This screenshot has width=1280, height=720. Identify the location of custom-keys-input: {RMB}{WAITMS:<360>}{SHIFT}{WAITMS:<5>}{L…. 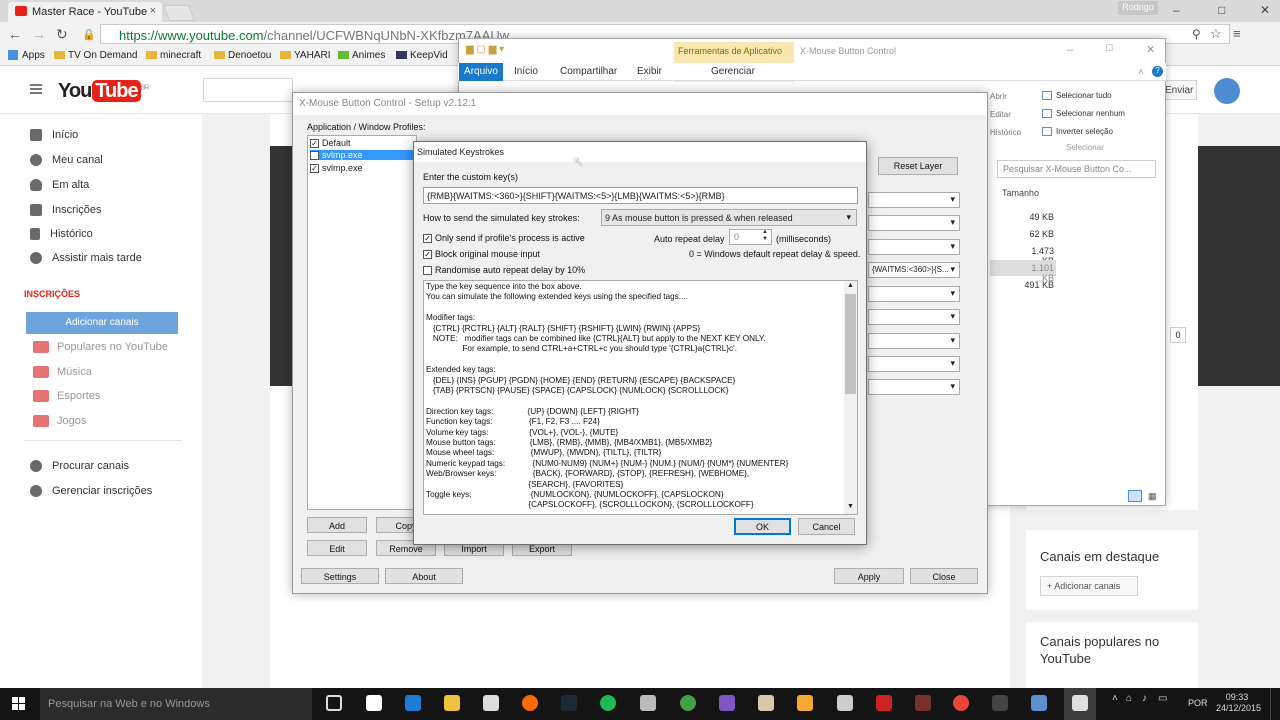
(640, 195).